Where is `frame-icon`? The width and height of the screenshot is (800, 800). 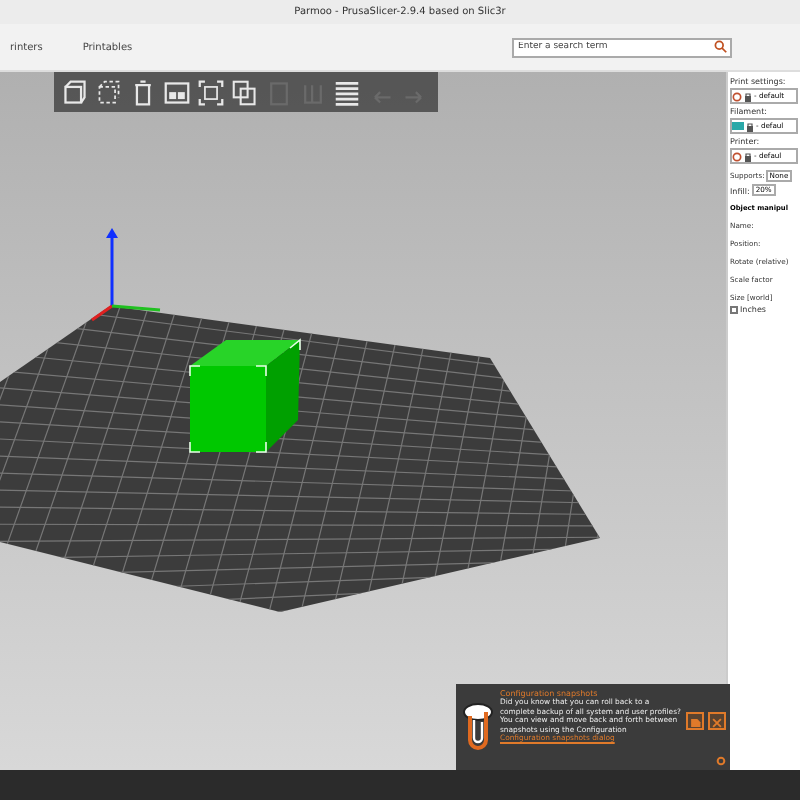
frame-icon is located at coordinates (211, 92).